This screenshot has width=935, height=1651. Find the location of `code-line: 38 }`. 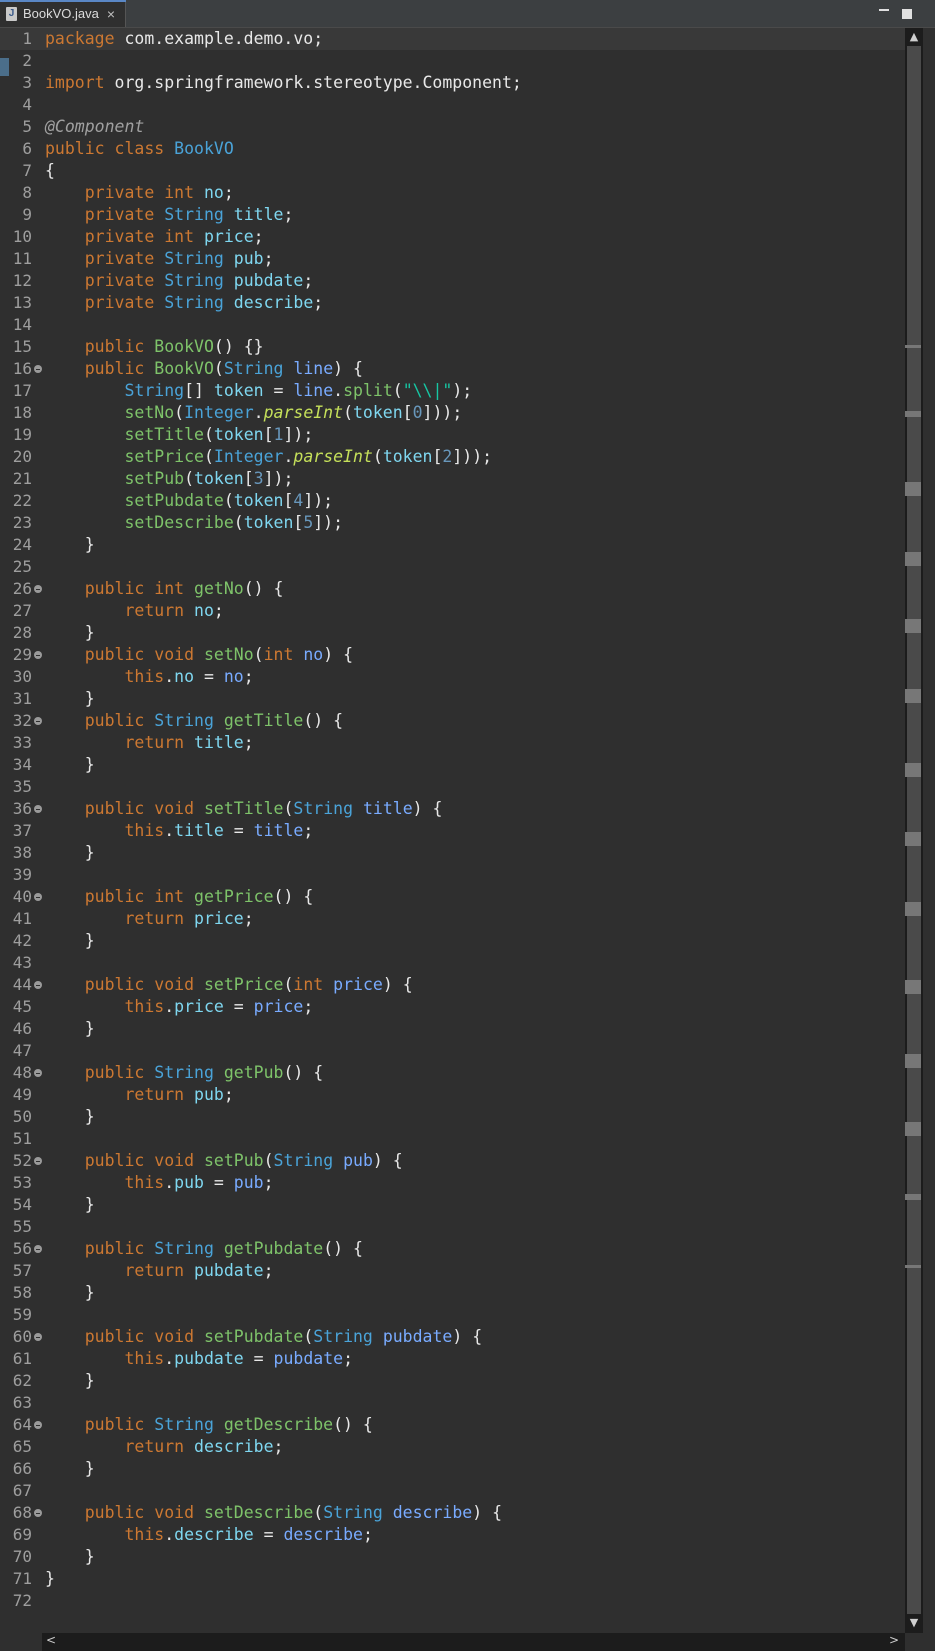

code-line: 38 } is located at coordinates (452, 853).